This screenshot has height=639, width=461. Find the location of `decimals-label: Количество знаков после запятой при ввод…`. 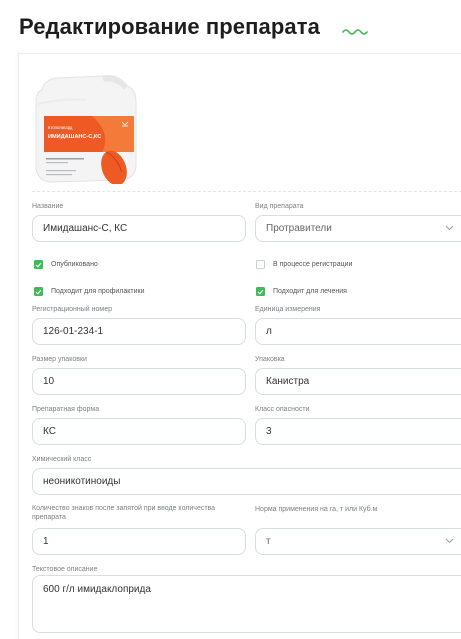

decimals-label: Количество знаков после запятой при ввод… is located at coordinates (124, 513).